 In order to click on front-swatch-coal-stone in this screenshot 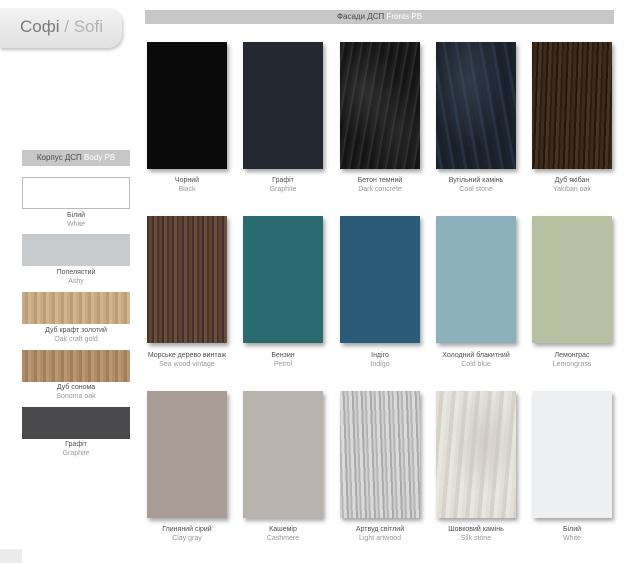, I will do `click(476, 105)`.